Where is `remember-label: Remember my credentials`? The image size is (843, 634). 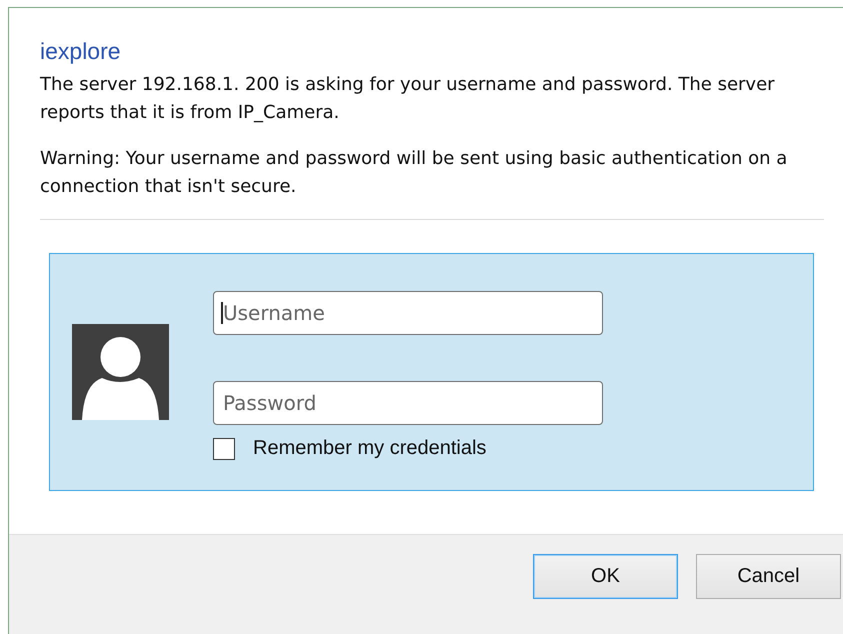
remember-label: Remember my credentials is located at coordinates (369, 448).